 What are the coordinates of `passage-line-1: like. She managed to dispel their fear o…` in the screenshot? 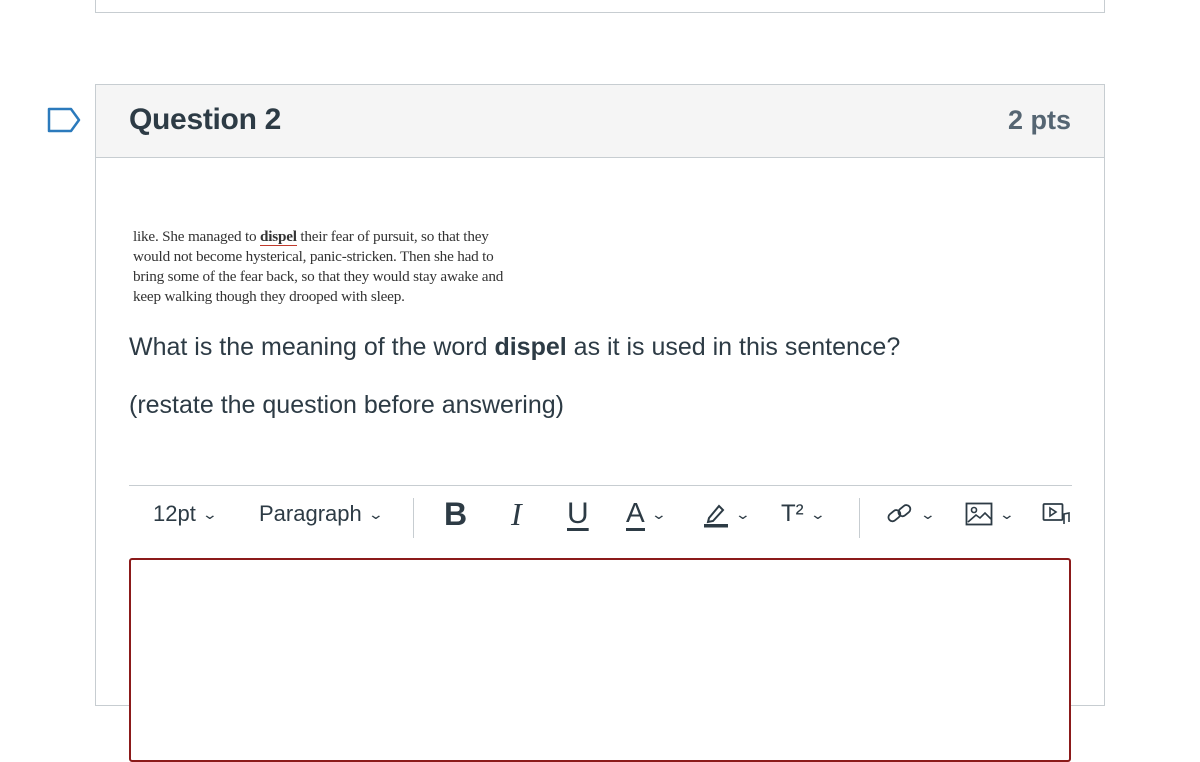 It's located at (343, 237).